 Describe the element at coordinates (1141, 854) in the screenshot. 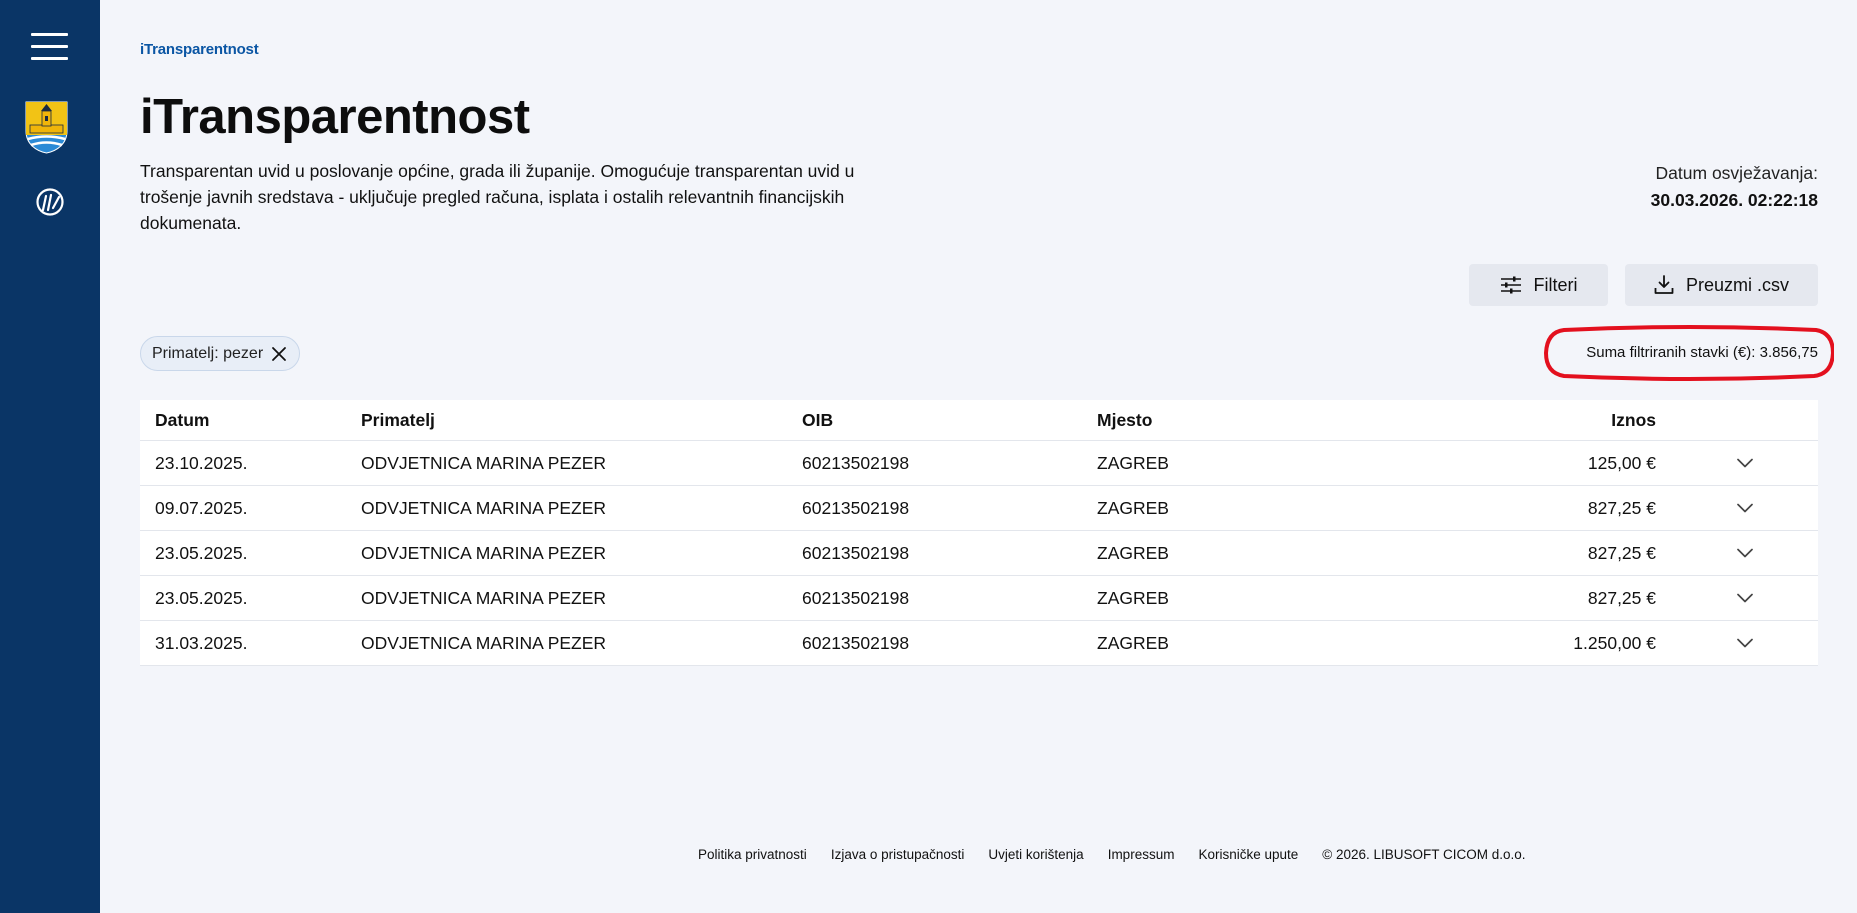

I see `footer-link-impressum: Impressum` at that location.